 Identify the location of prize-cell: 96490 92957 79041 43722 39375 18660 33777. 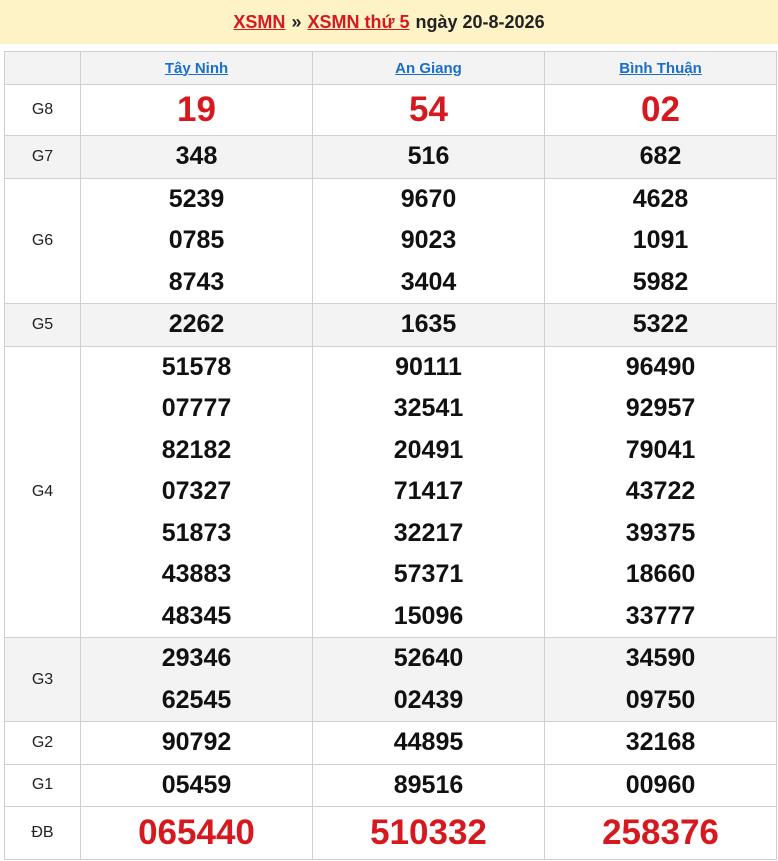
(660, 491).